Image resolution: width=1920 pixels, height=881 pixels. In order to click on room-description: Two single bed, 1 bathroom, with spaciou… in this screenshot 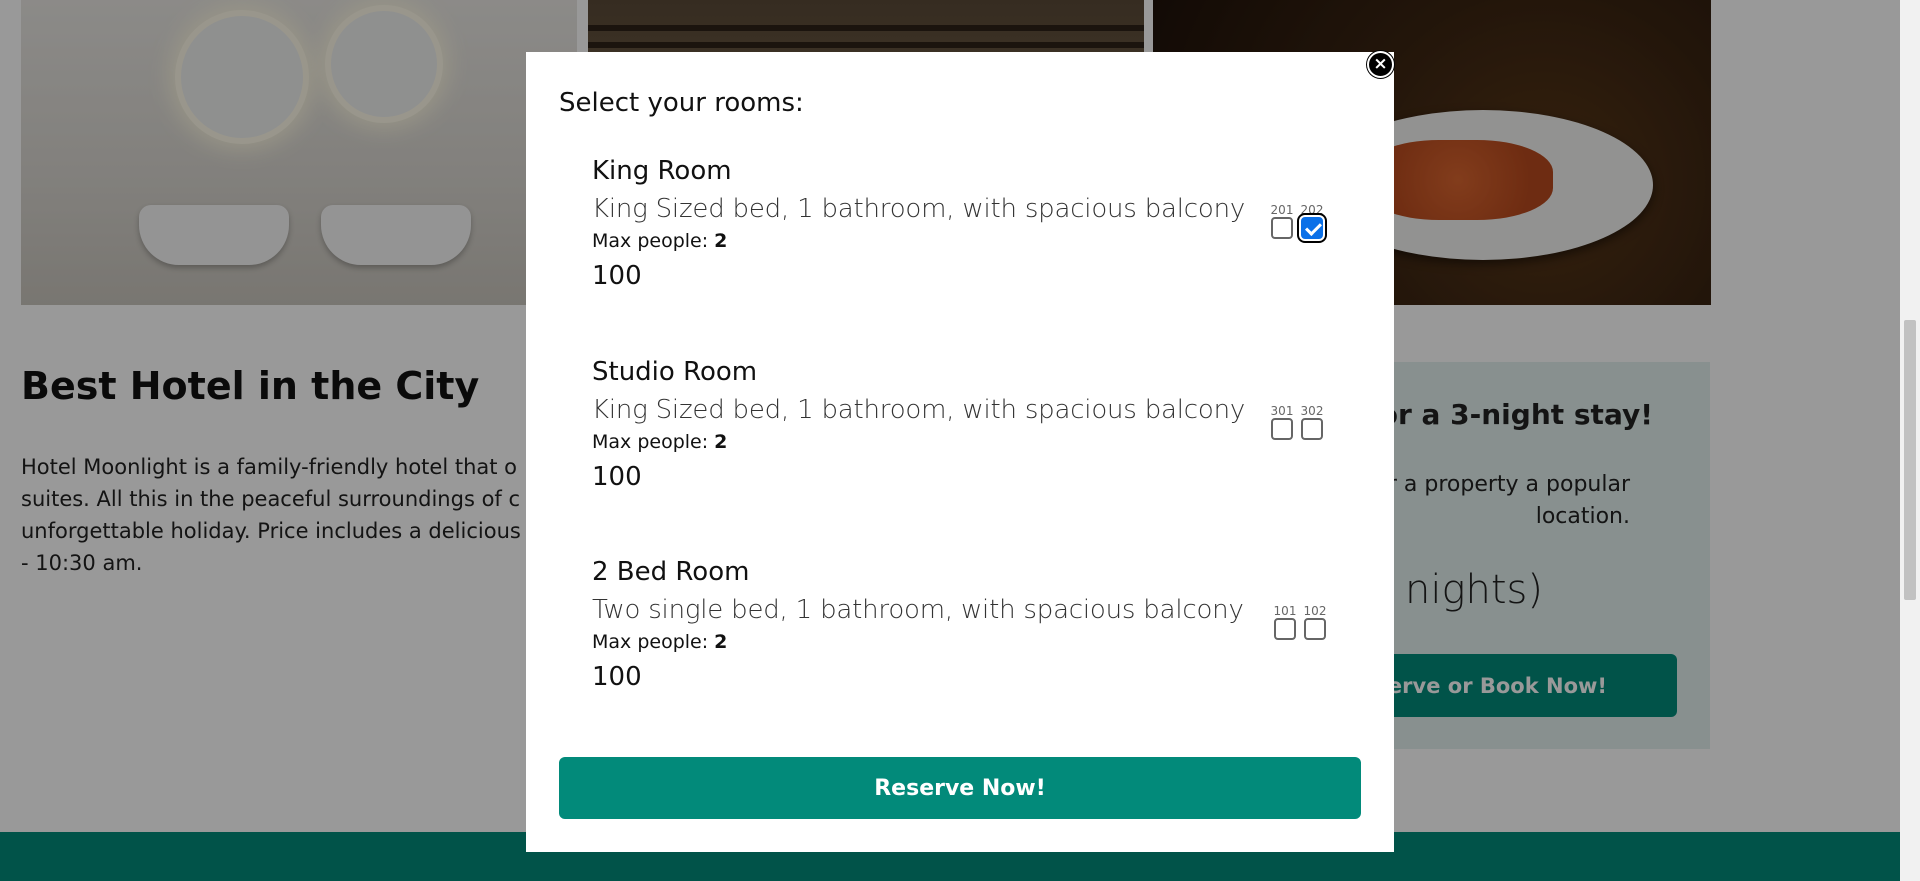, I will do `click(918, 610)`.